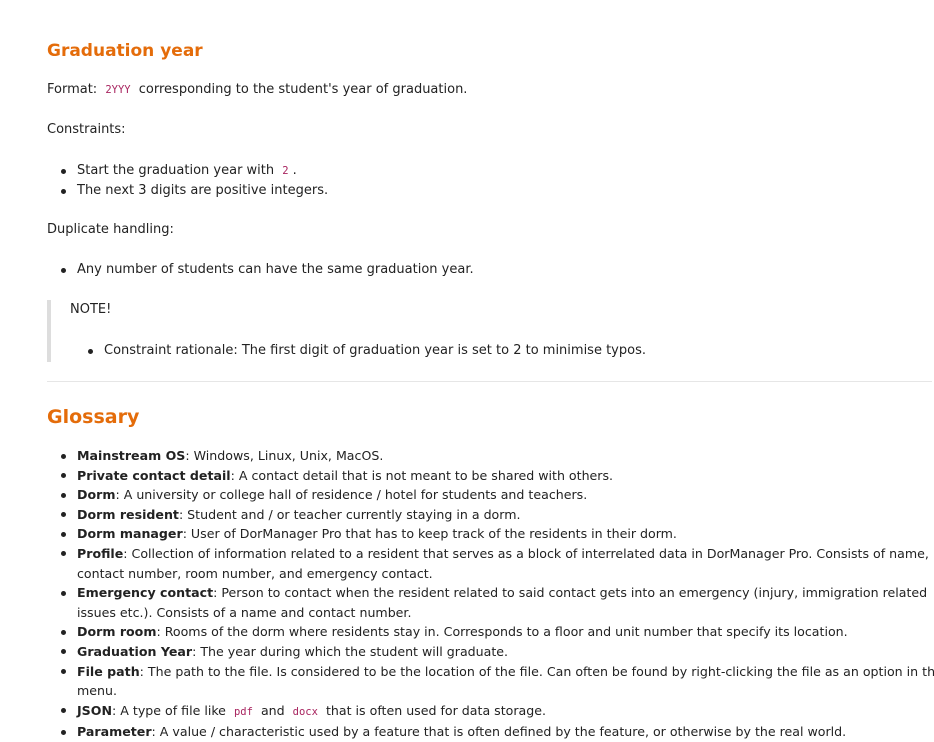 Image resolution: width=934 pixels, height=742 pixels. I want to click on json-docx-code: docx, so click(305, 711).